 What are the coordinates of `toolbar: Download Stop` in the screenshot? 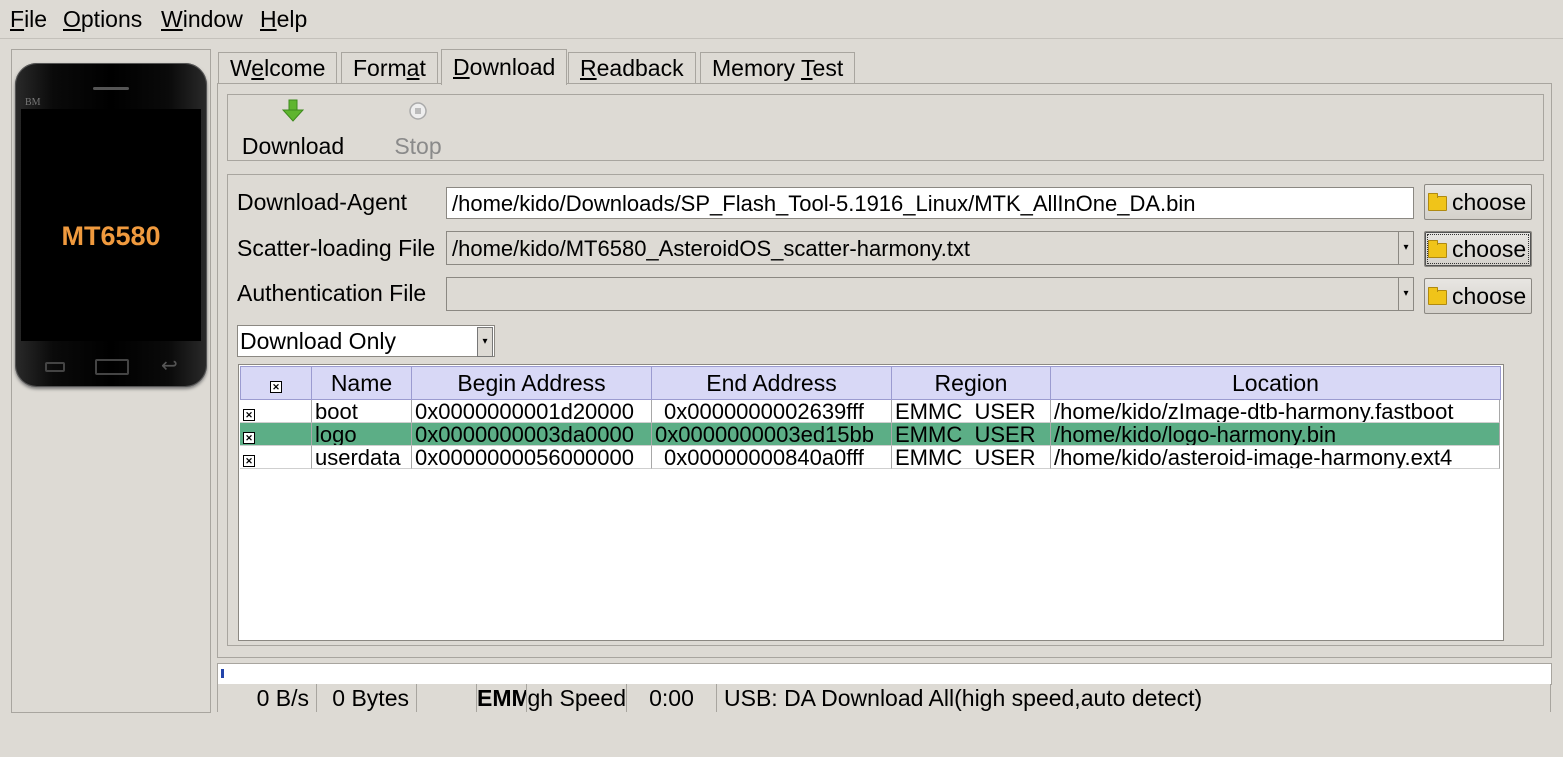 It's located at (885, 127).